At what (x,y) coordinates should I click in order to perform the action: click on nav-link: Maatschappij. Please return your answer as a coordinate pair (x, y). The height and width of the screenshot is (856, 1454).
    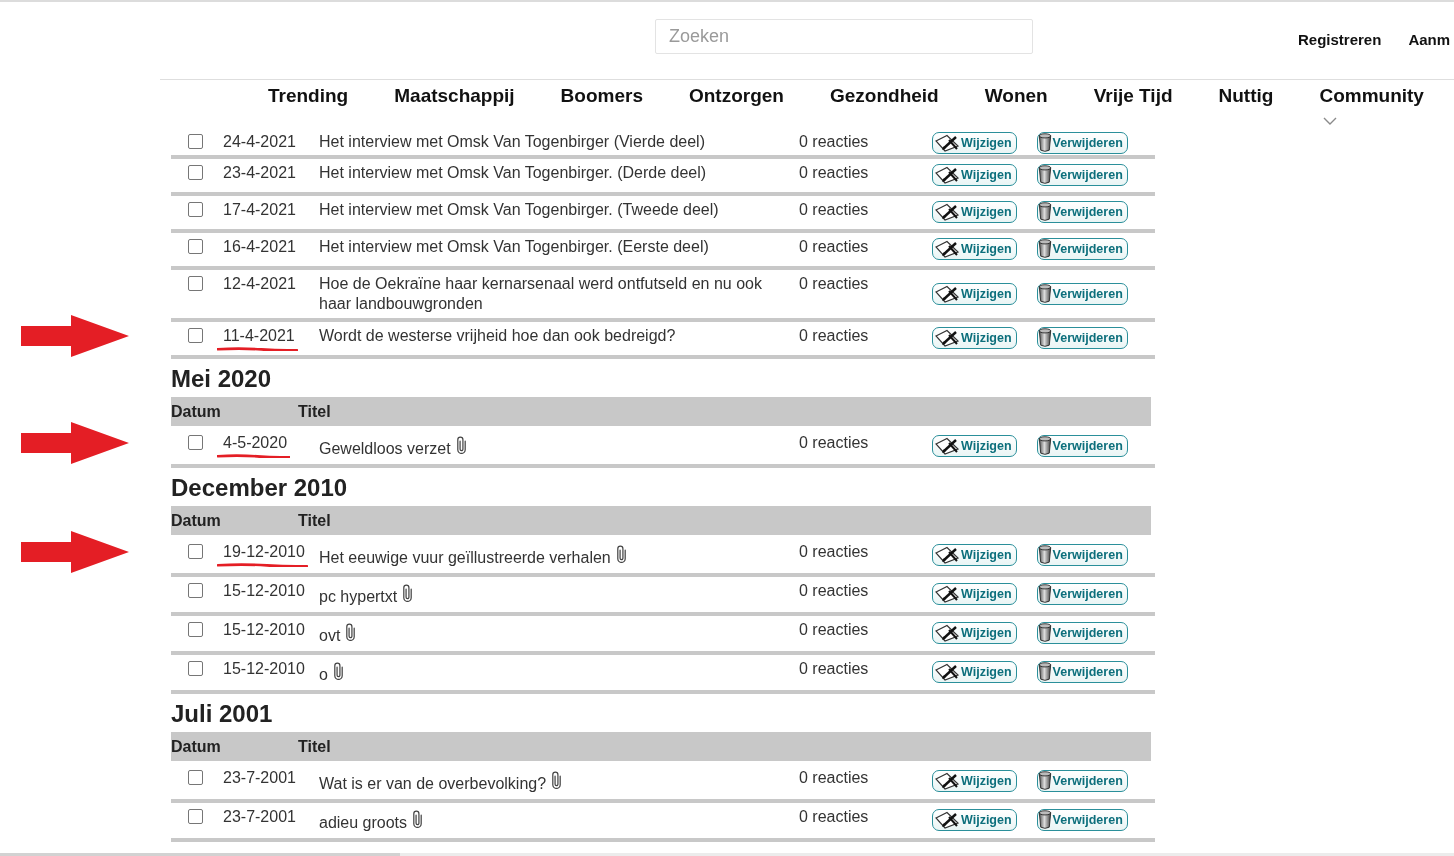
    Looking at the image, I should click on (454, 96).